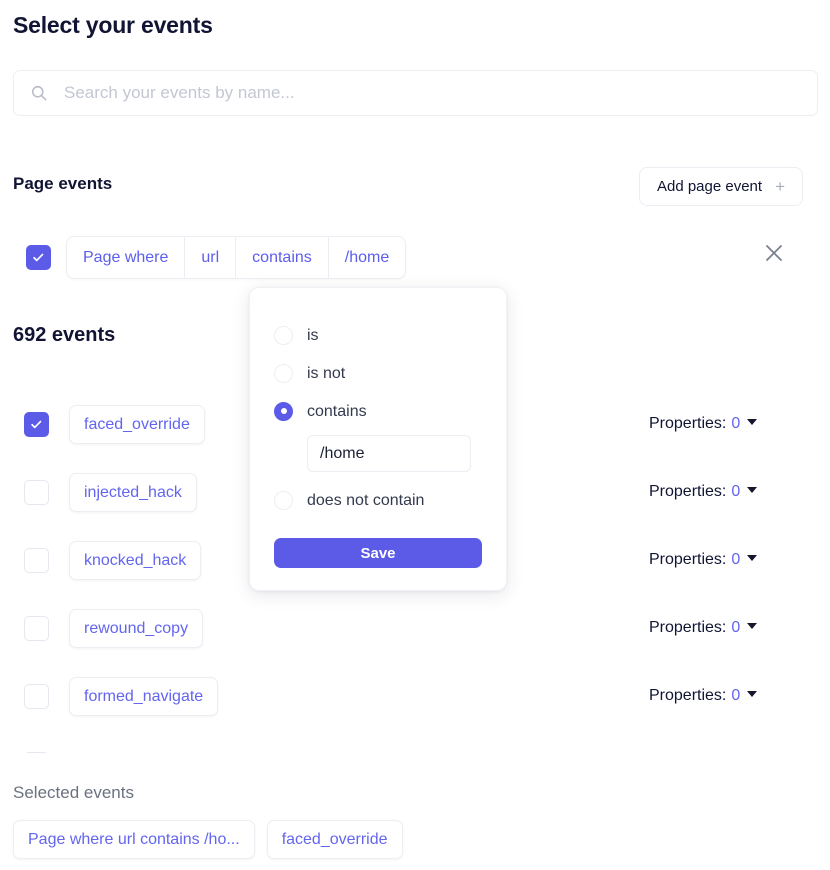 This screenshot has width=830, height=870. Describe the element at coordinates (709, 186) in the screenshot. I see `add-page-event-label: Add page event` at that location.